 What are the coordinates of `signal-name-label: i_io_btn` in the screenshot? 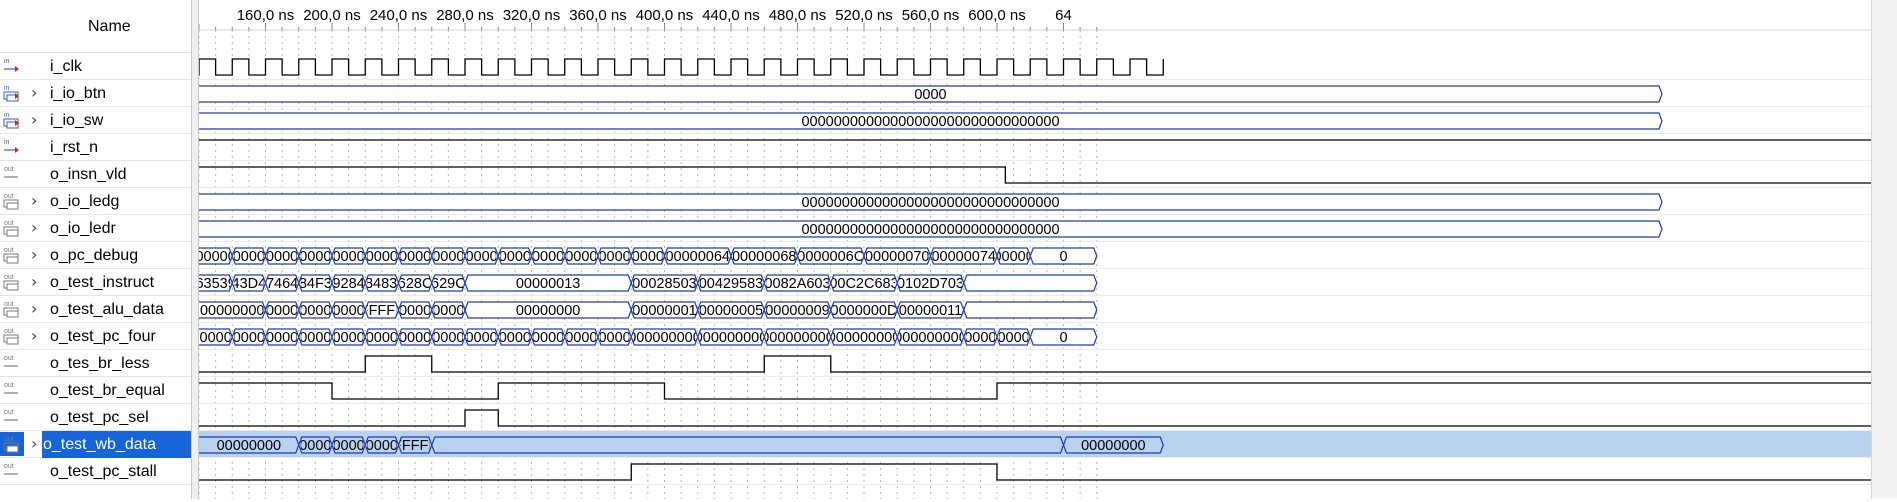 It's located at (78, 93).